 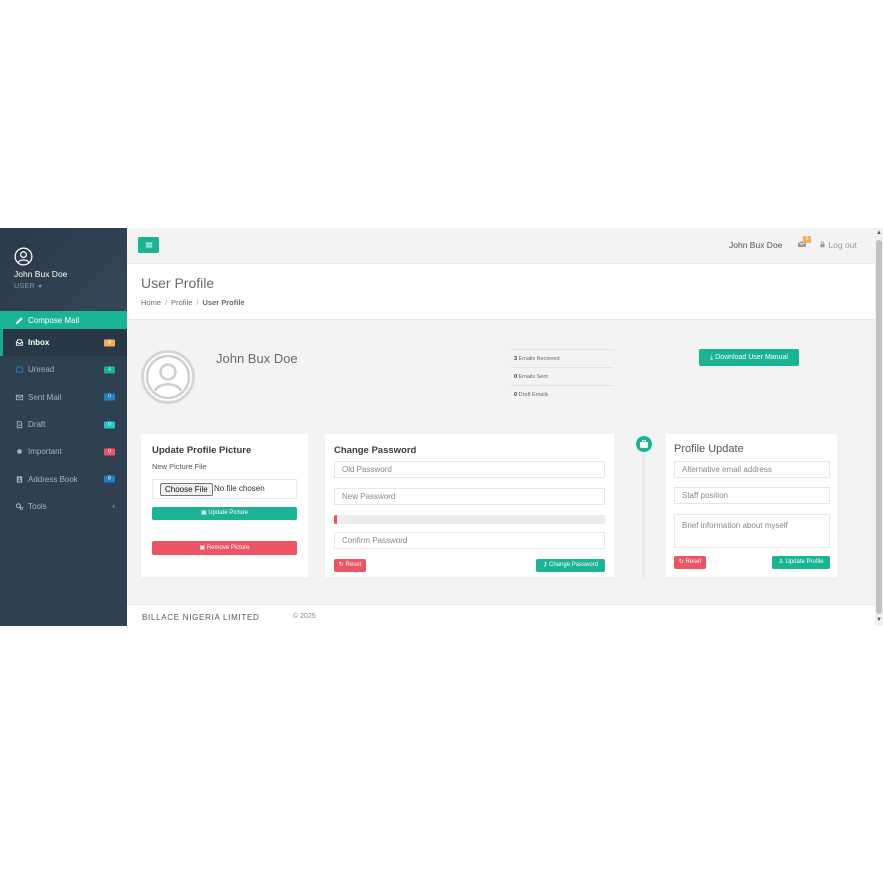 I want to click on new-password-input: New Password, so click(x=469, y=496).